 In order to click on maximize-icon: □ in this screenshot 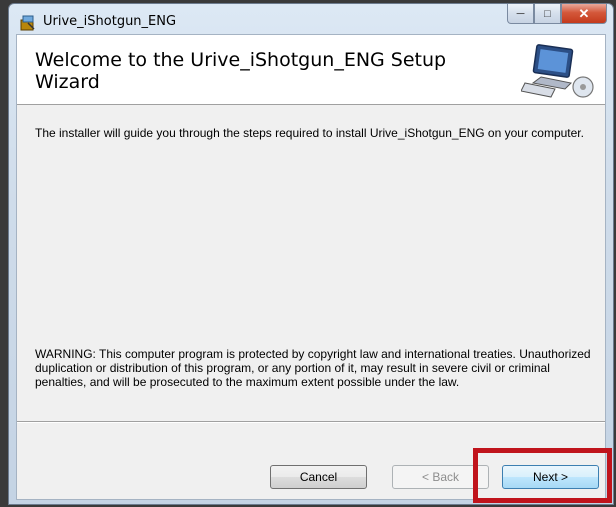, I will do `click(547, 13)`.